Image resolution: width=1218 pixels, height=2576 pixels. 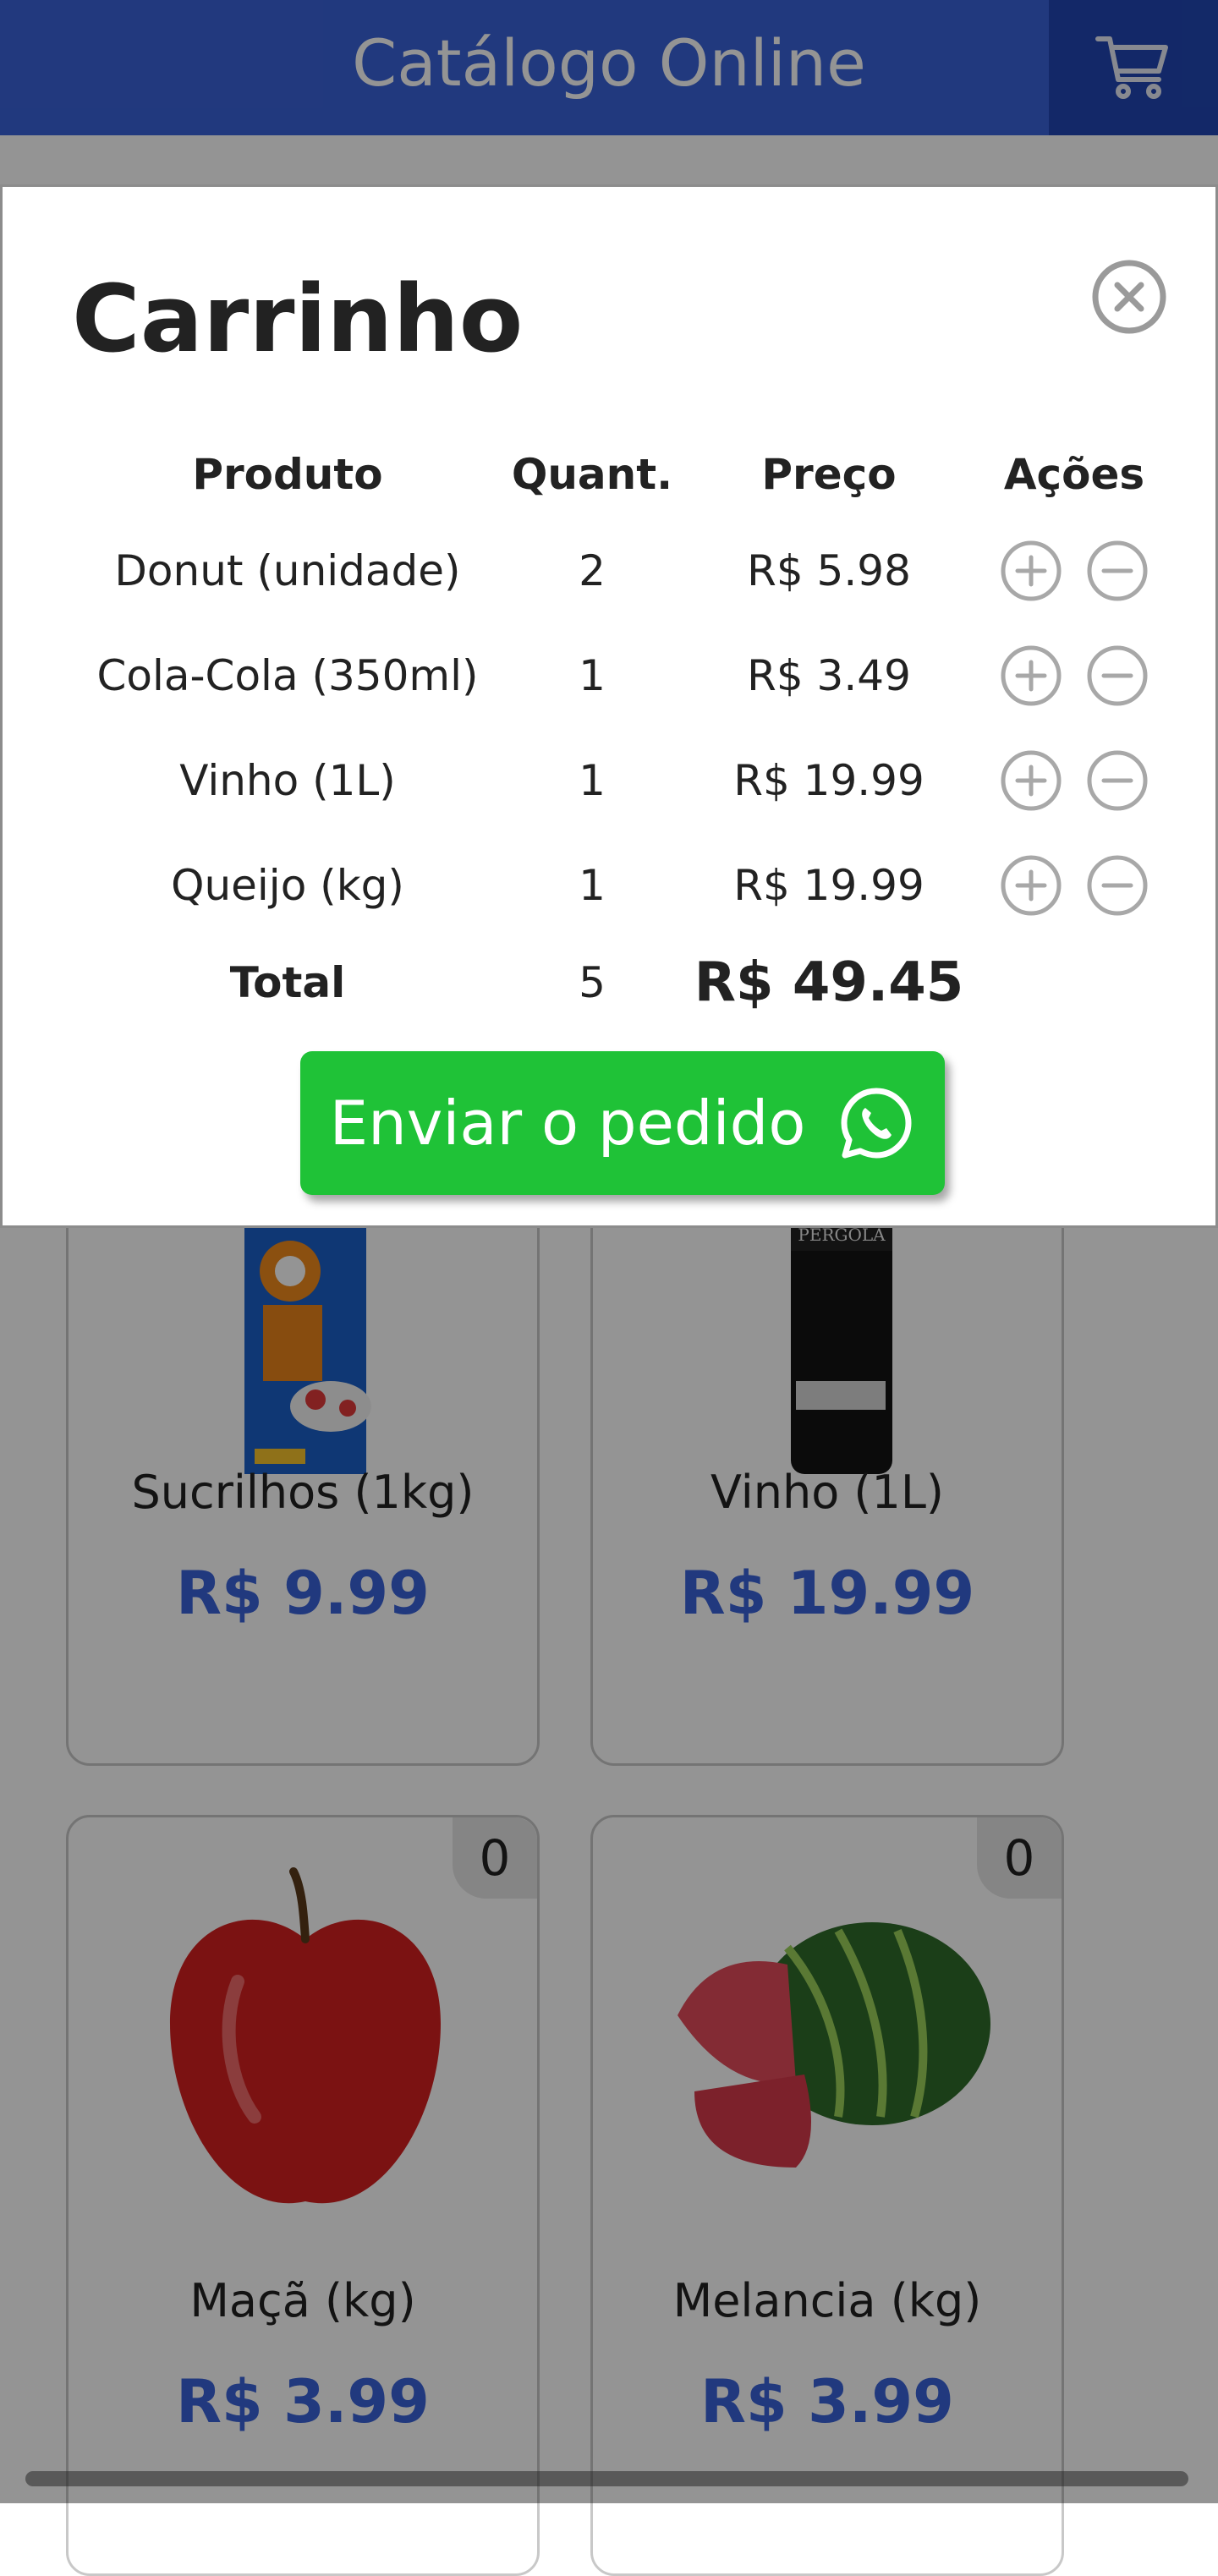 What do you see at coordinates (593, 982) in the screenshot?
I see `total-quantity: 5` at bounding box center [593, 982].